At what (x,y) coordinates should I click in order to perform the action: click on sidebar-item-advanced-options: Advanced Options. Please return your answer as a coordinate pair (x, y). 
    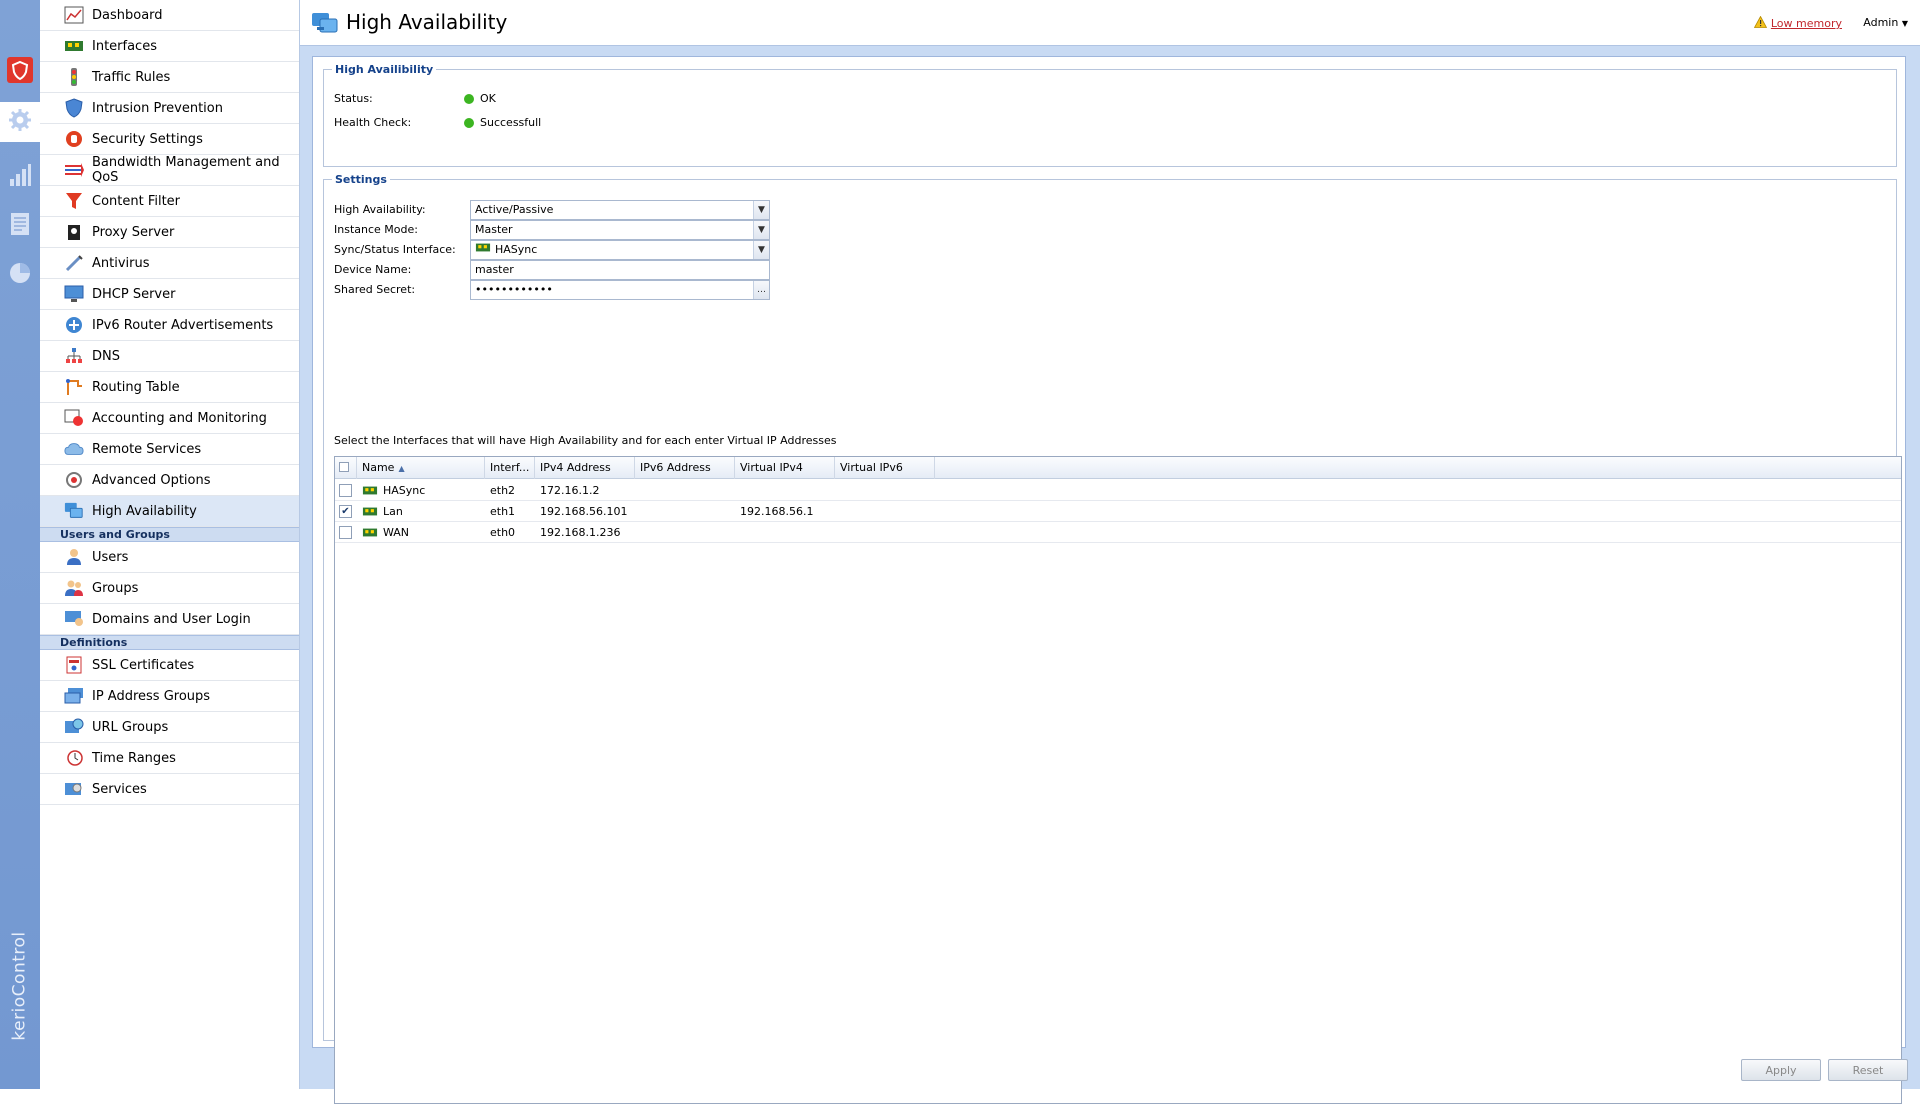
    Looking at the image, I should click on (169, 480).